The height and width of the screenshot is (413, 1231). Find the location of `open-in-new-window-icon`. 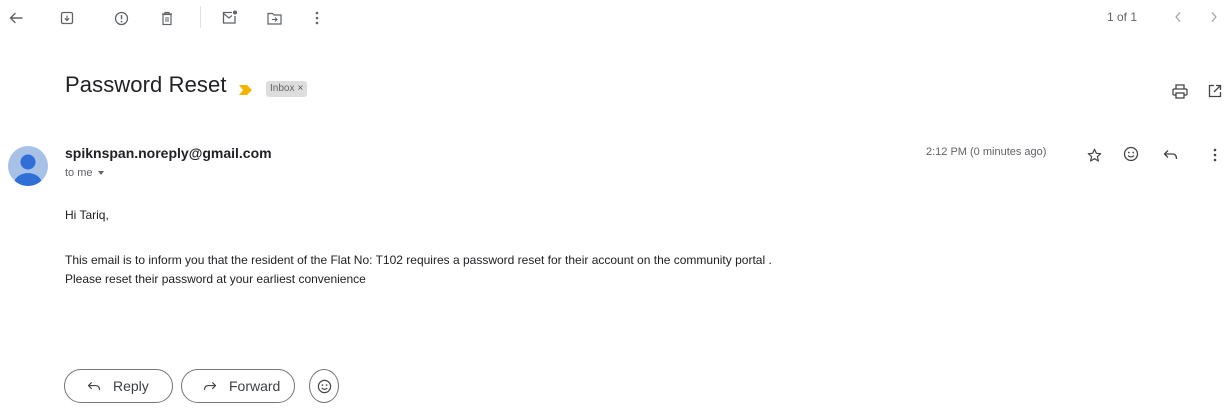

open-in-new-window-icon is located at coordinates (1215, 91).